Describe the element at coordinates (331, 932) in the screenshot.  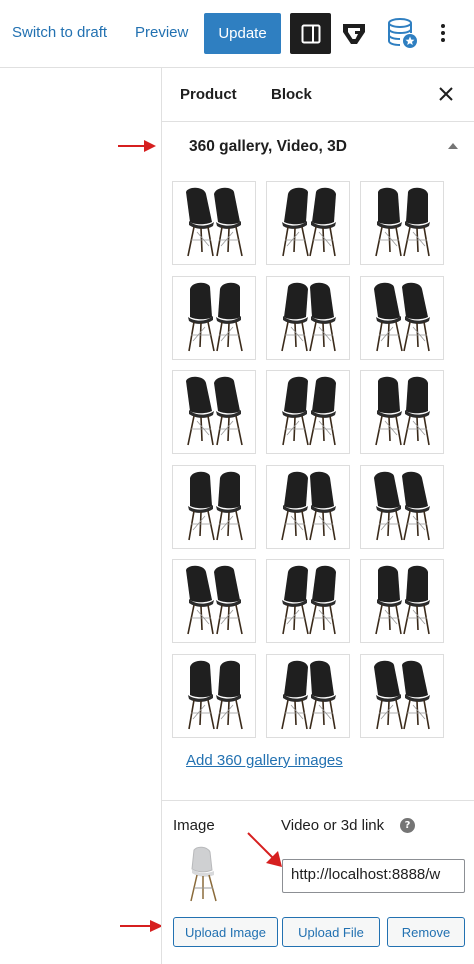
I see `upload-file-button: Upload File` at that location.